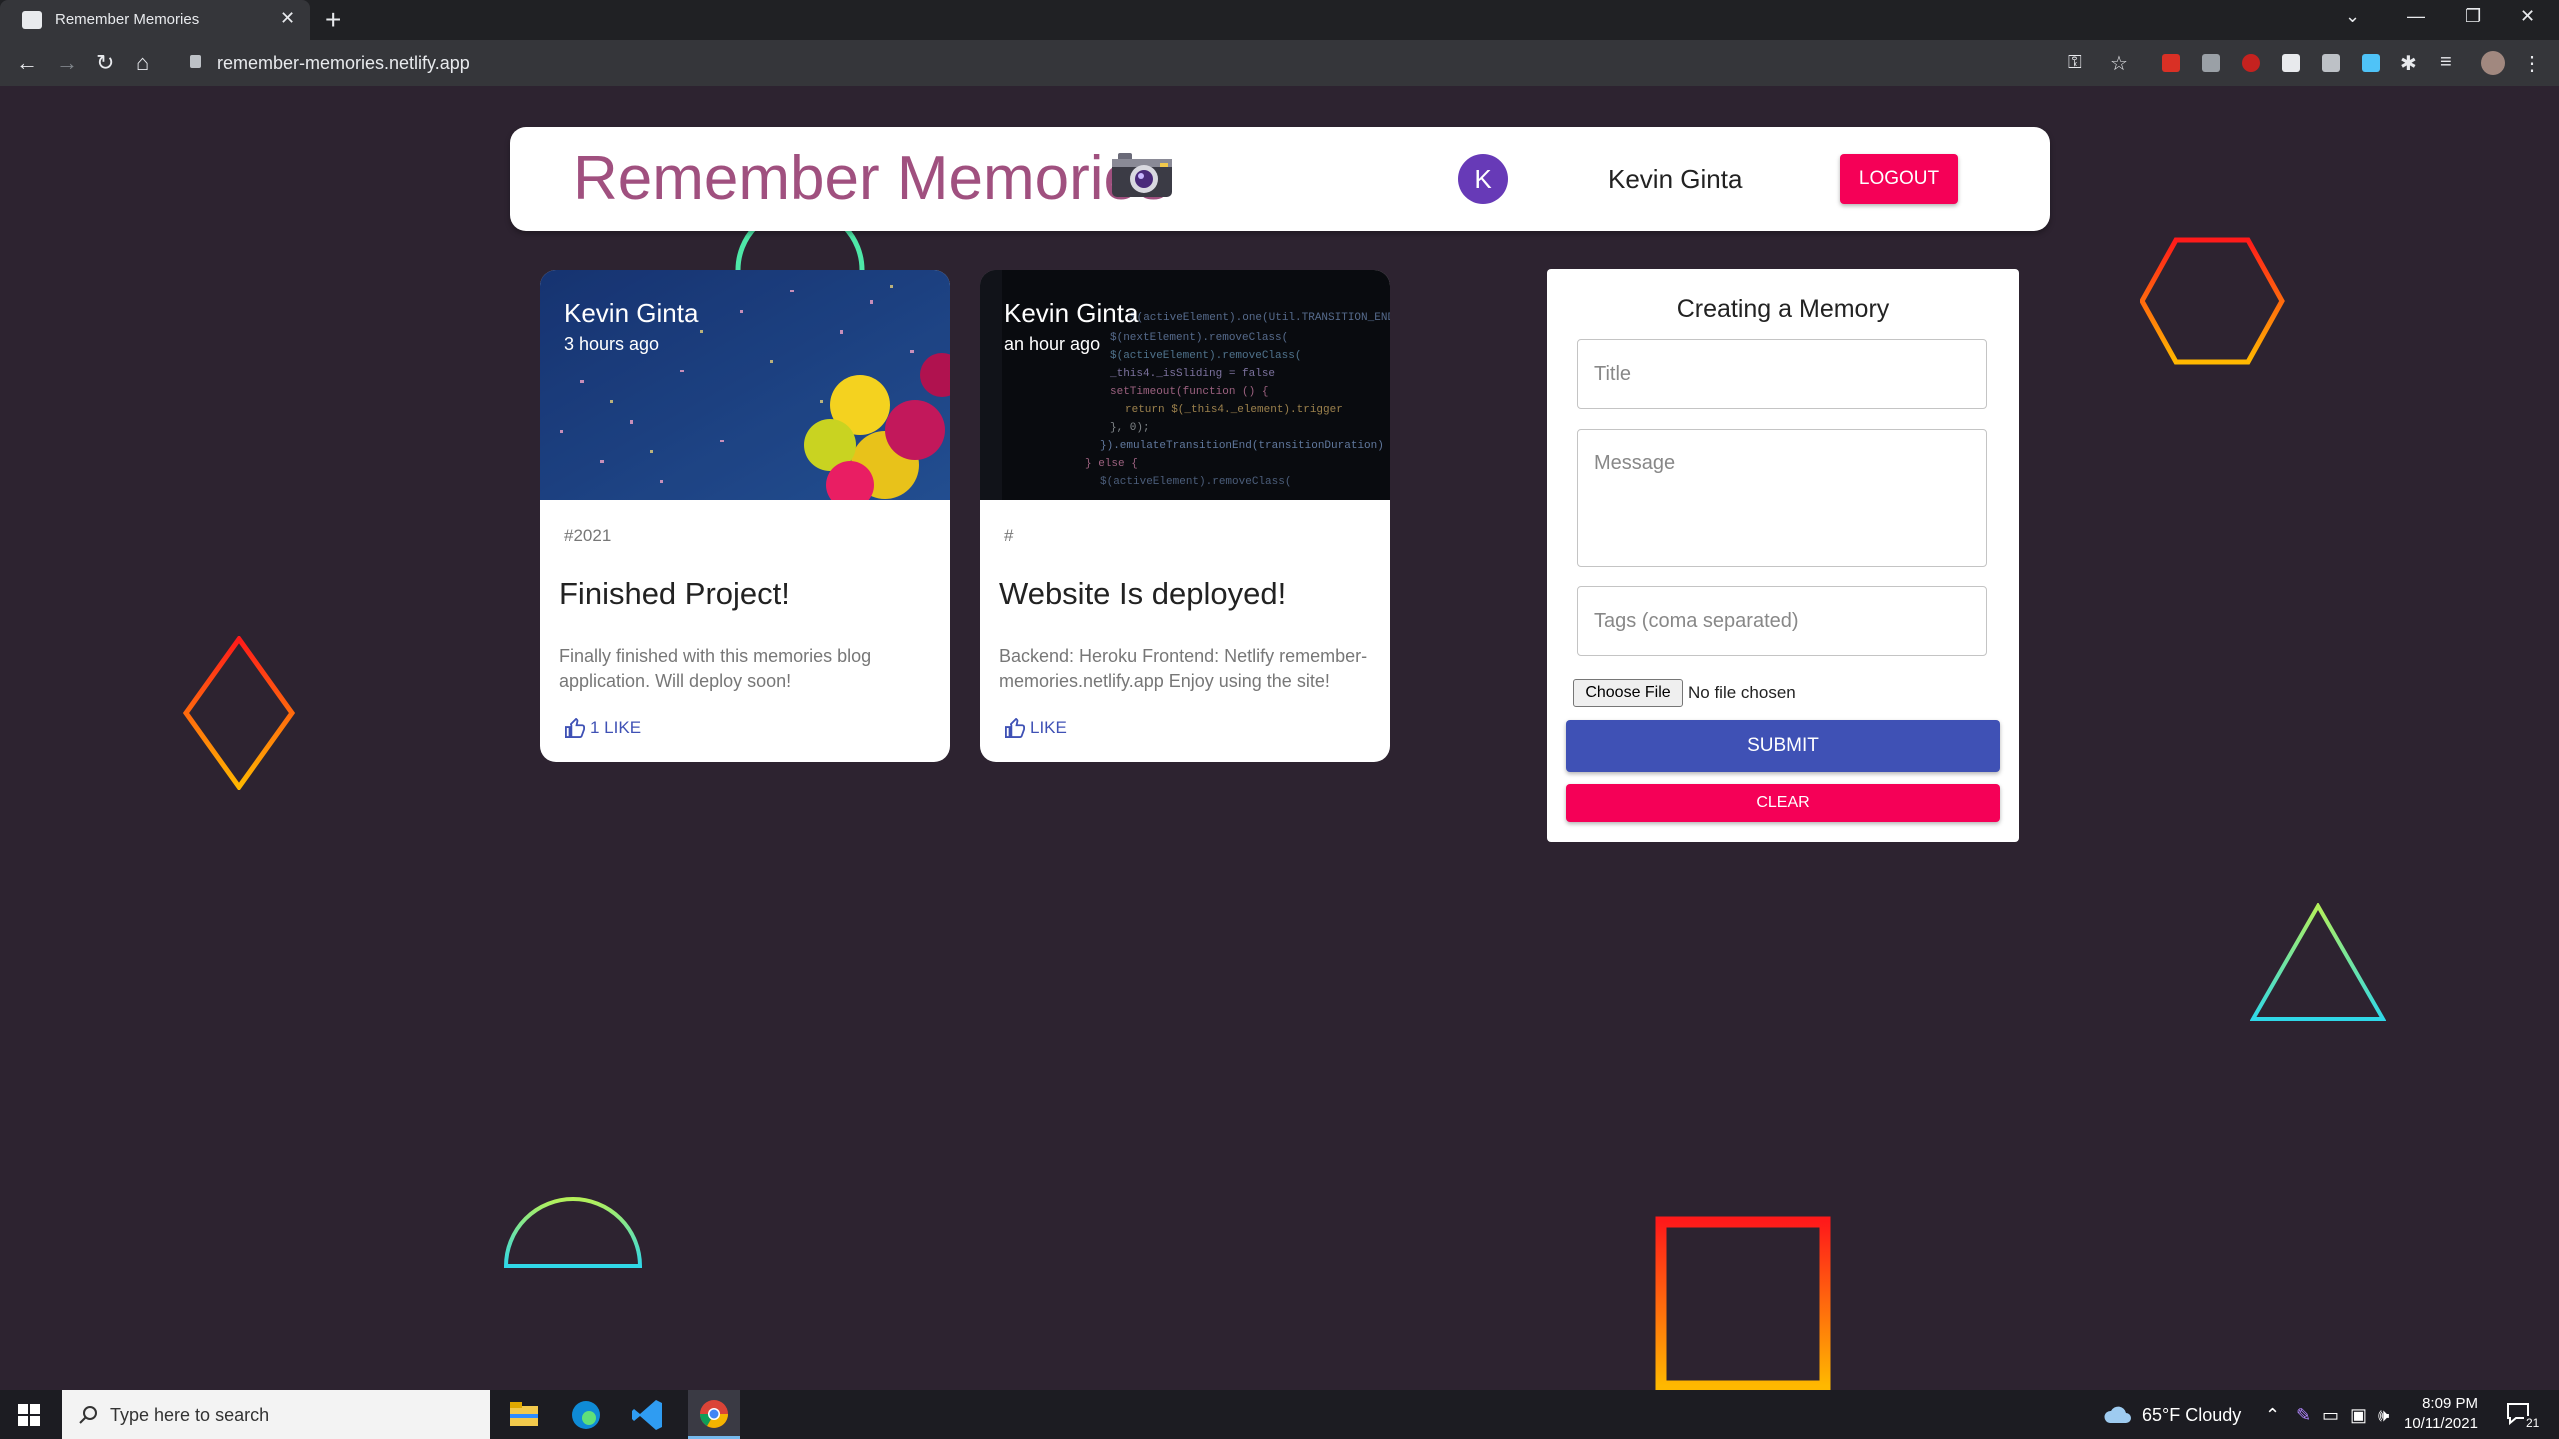 The width and height of the screenshot is (2559, 1439). I want to click on file-explorer-icon, so click(524, 1415).